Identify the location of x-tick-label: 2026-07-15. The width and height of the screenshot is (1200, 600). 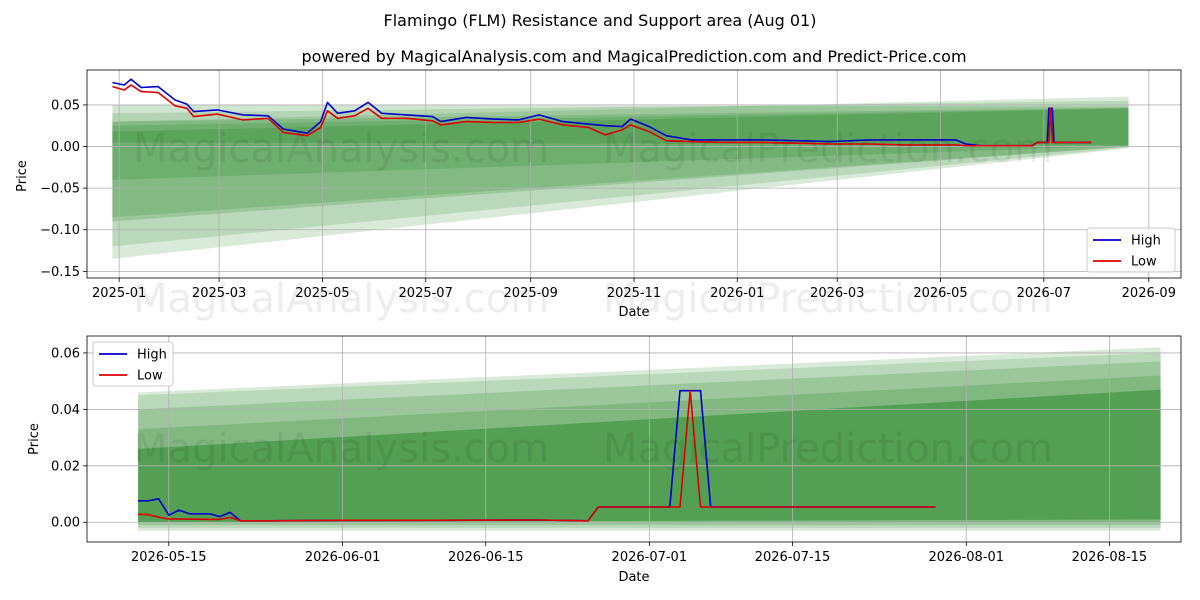
(793, 557).